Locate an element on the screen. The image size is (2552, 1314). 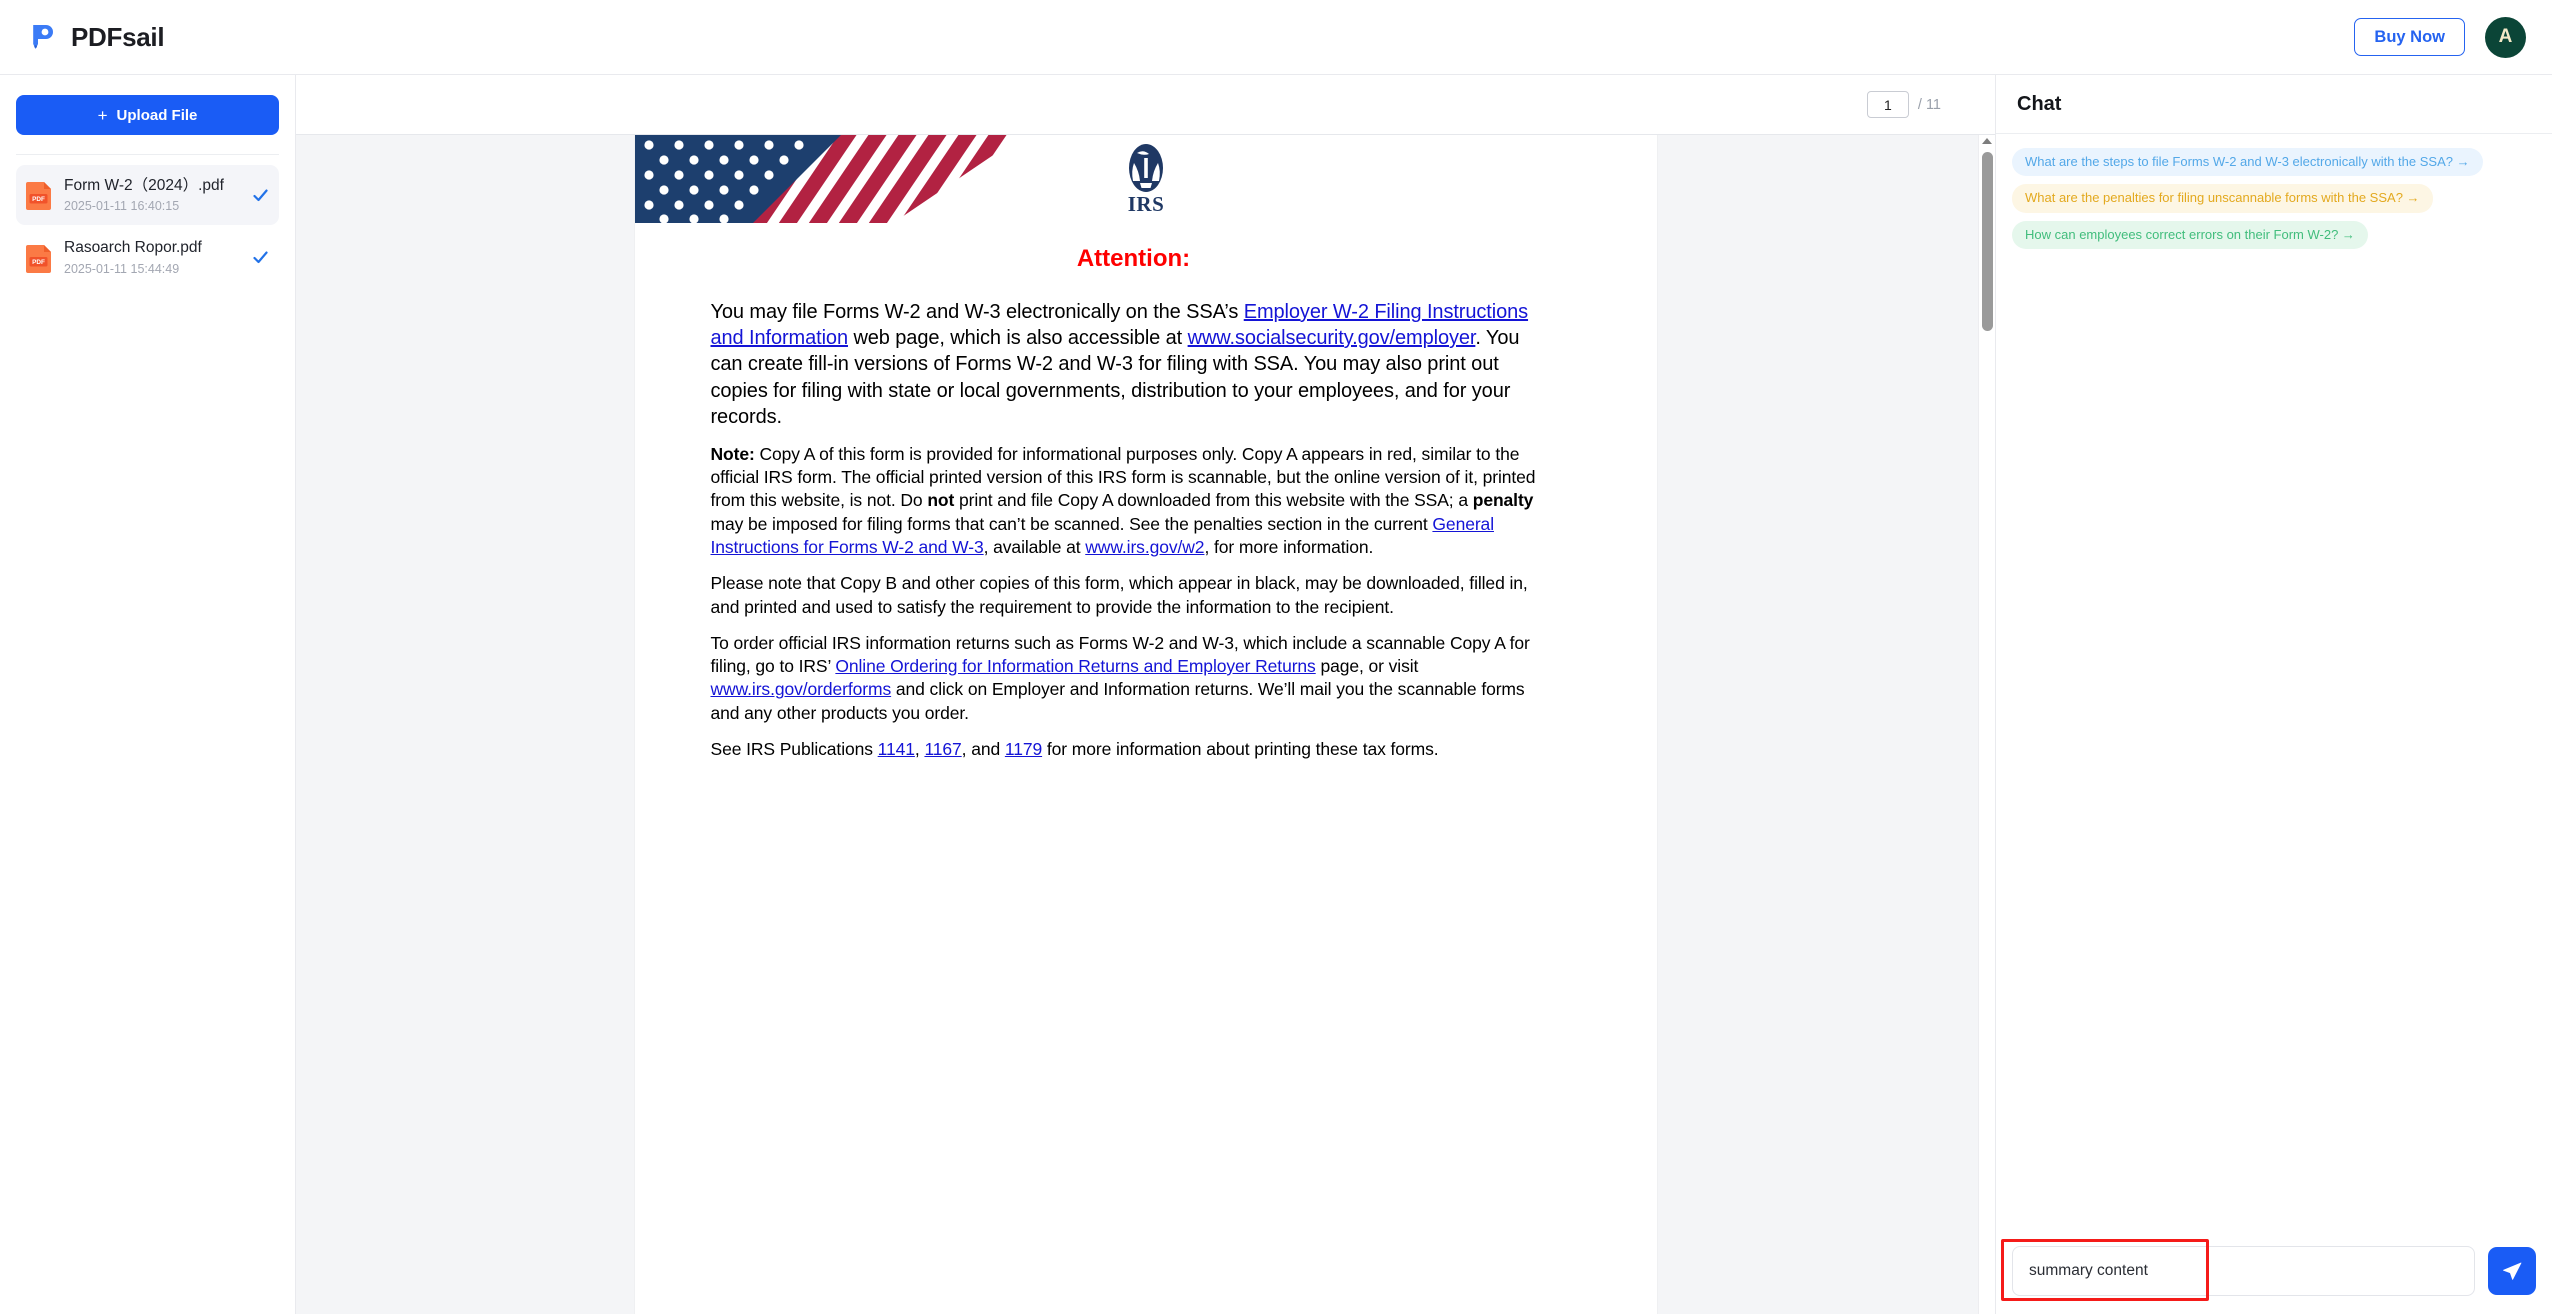
brand: PDFsail is located at coordinates (95, 37).